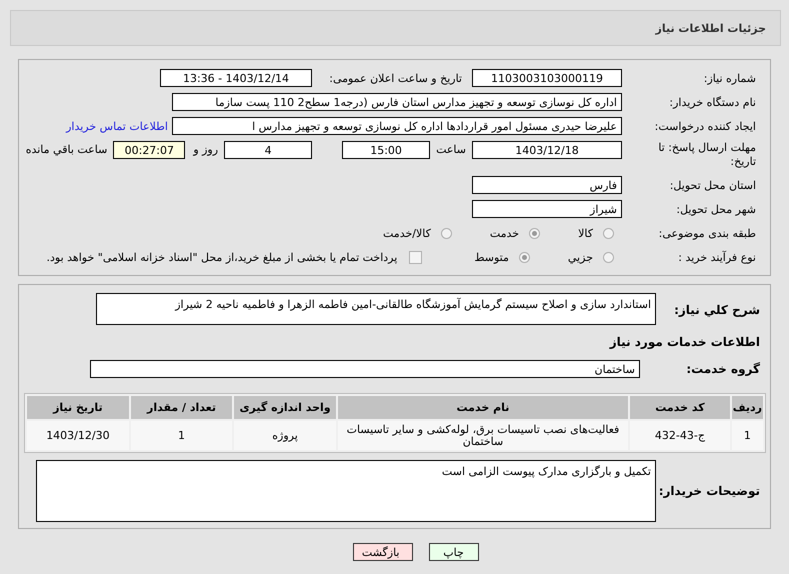 This screenshot has width=789, height=574. I want to click on deadline-time-field: 15:00, so click(386, 150).